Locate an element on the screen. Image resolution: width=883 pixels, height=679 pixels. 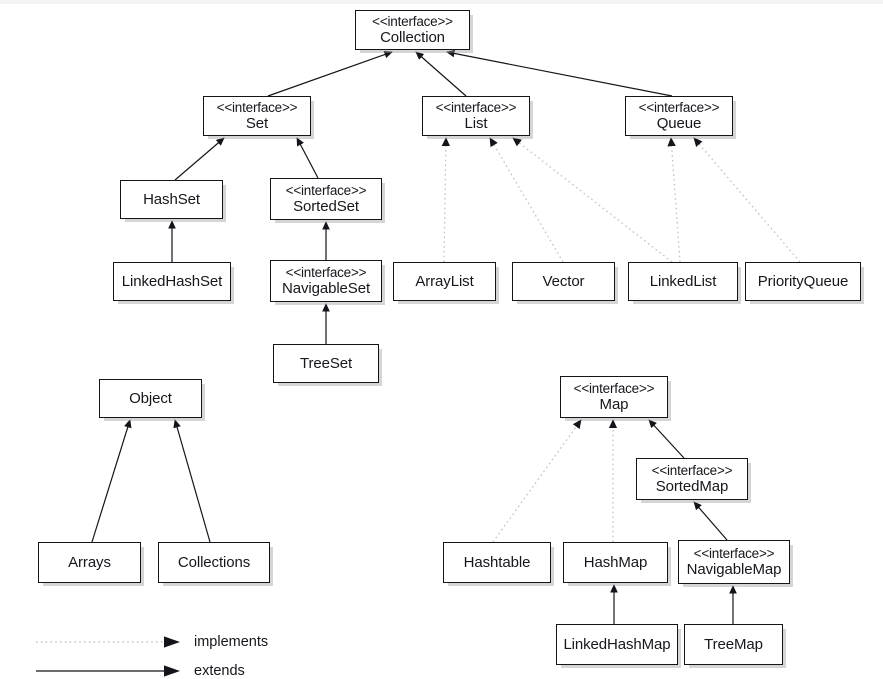
uml-node-list: <<interface>> List is located at coordinates (476, 116).